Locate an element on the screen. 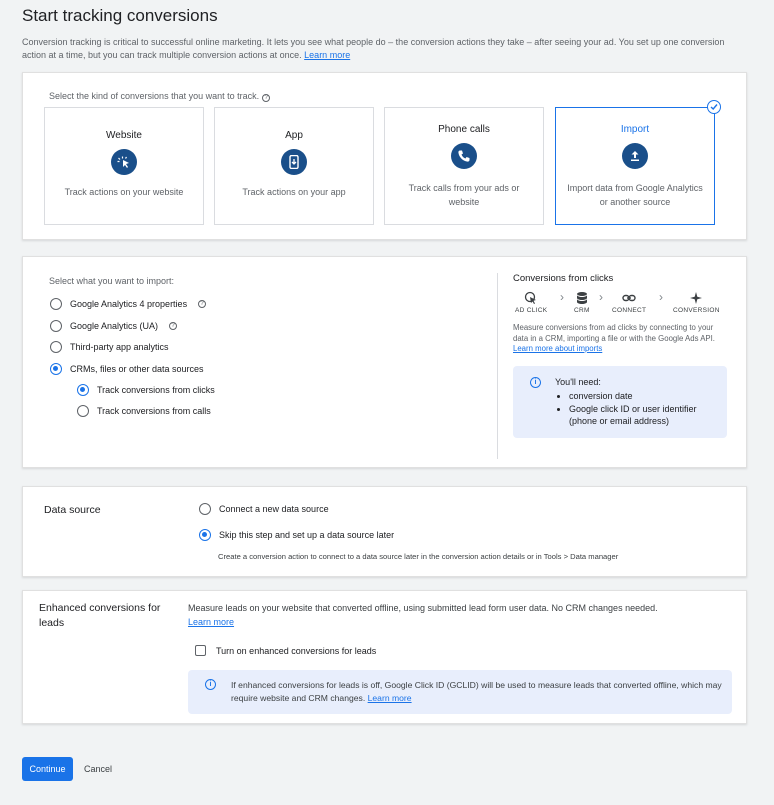 This screenshot has width=774, height=805. import-option-ga4: Google Analytics 4 properties? is located at coordinates (128, 304).